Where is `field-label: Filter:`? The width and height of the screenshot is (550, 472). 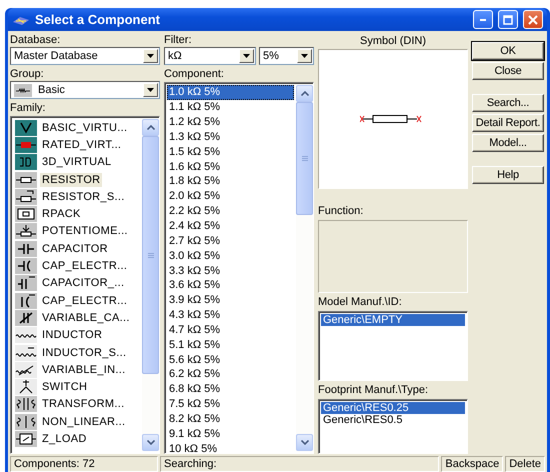 field-label: Filter: is located at coordinates (178, 40).